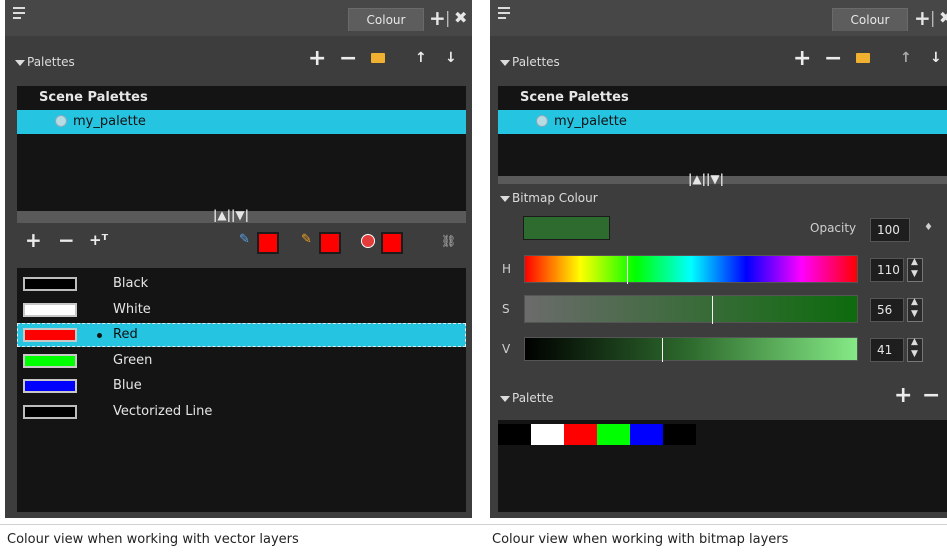 This screenshot has height=554, width=947. Describe the element at coordinates (533, 398) in the screenshot. I see `palette-header-label: Palette` at that location.